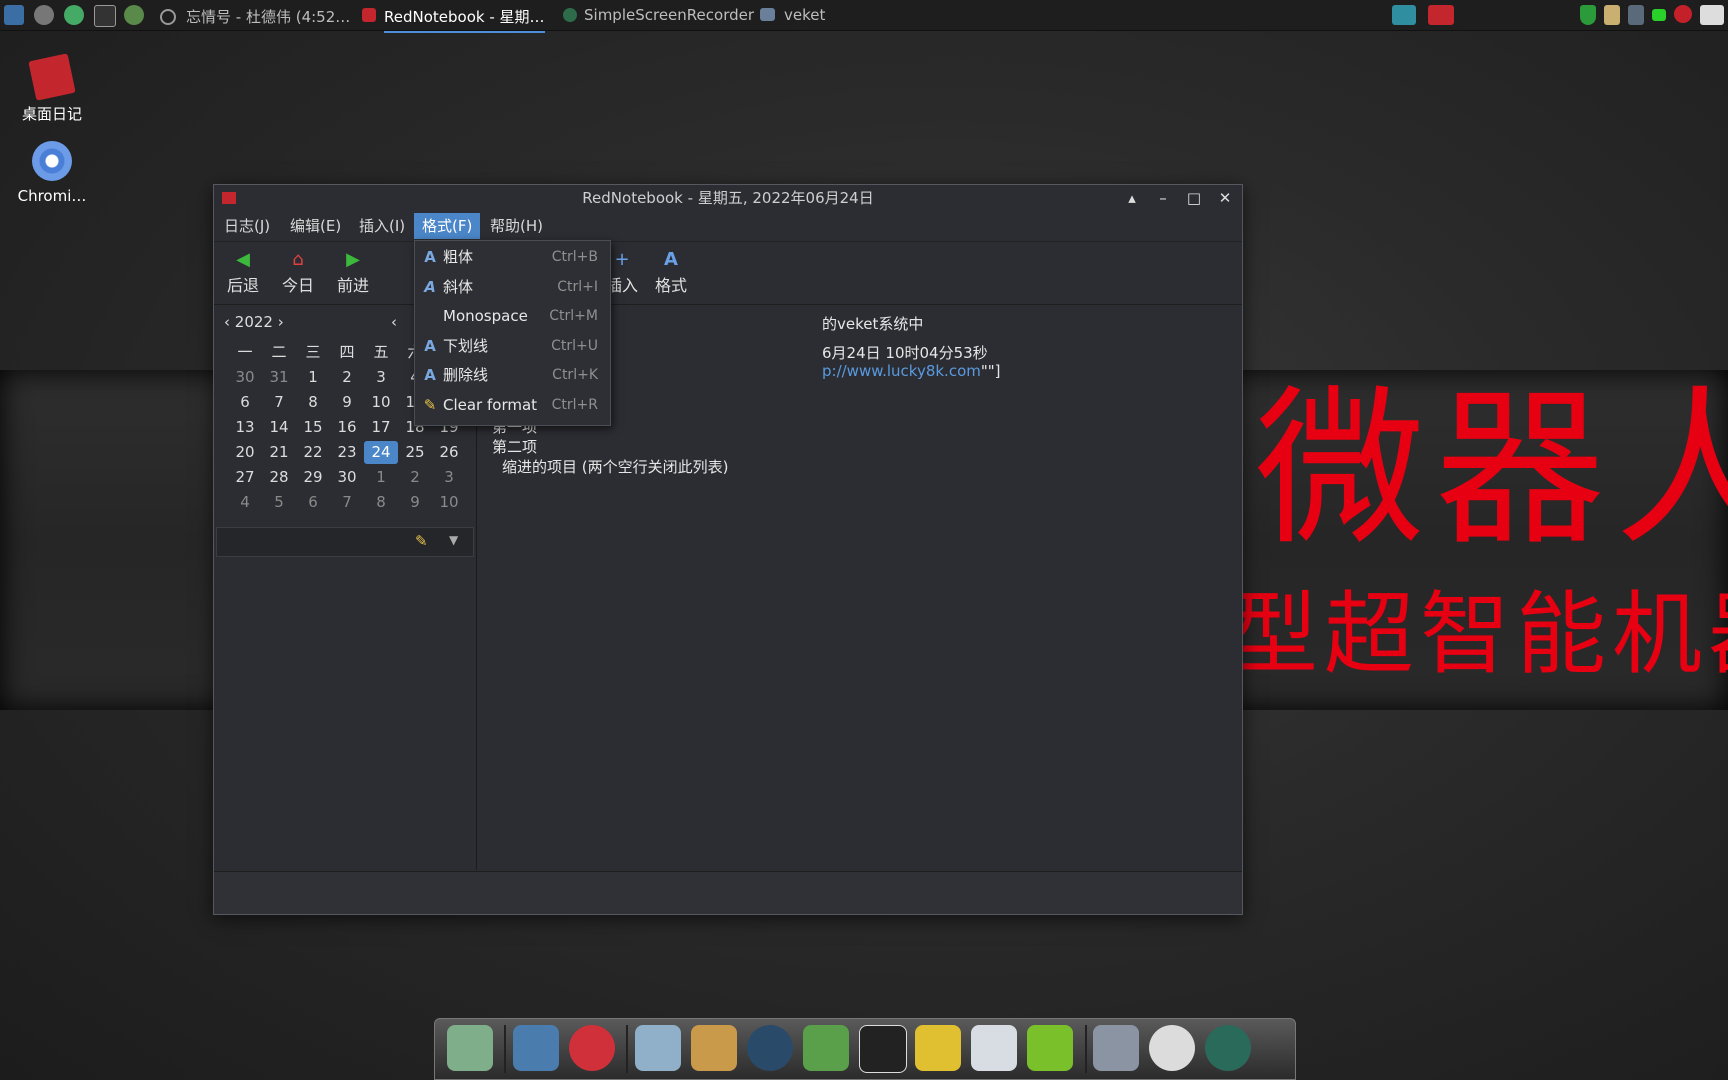  What do you see at coordinates (883, 1049) in the screenshot?
I see `penguin-icon` at bounding box center [883, 1049].